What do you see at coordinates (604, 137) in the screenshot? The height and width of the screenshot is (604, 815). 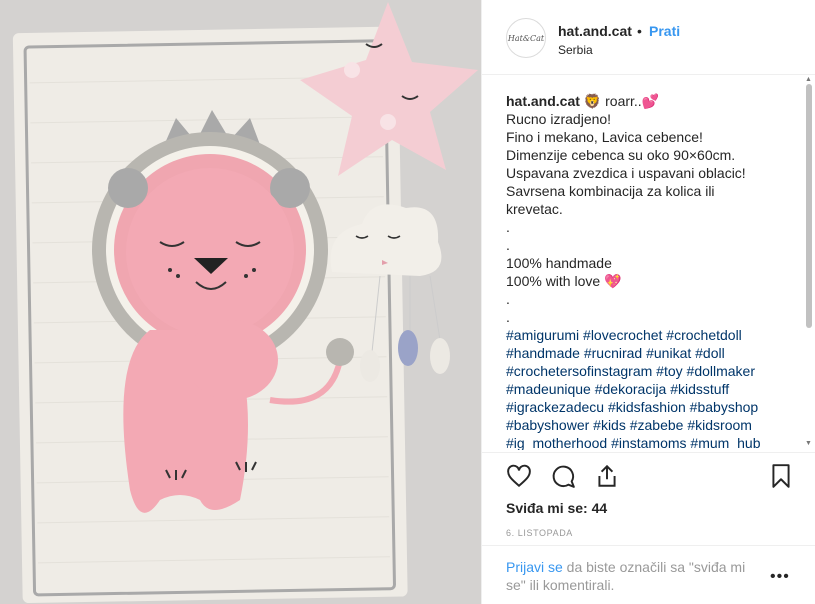 I see `caption-line: Fino i mekano, Lavica cebence!` at bounding box center [604, 137].